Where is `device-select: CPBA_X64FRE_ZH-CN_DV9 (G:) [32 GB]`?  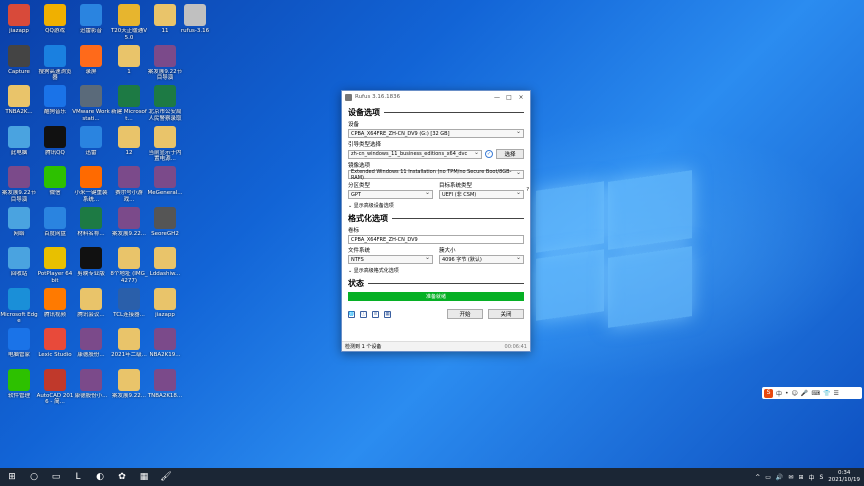 device-select: CPBA_X64FRE_ZH-CN_DV9 (G:) [32 GB] is located at coordinates (436, 133).